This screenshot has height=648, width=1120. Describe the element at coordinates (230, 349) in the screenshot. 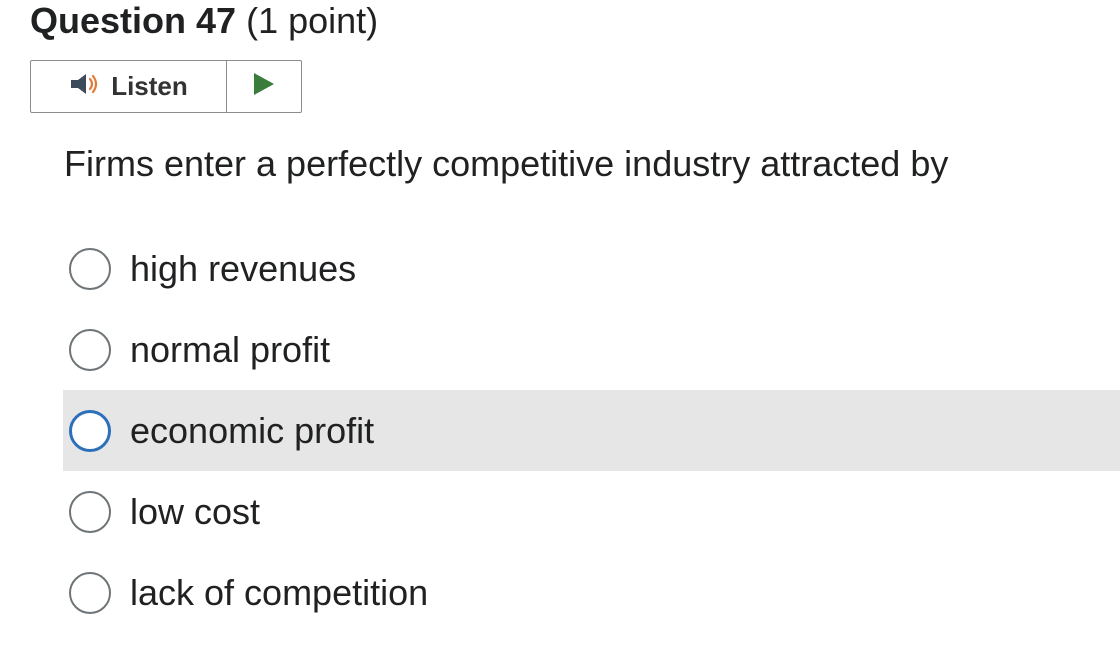

I see `option-label: normal profit` at that location.